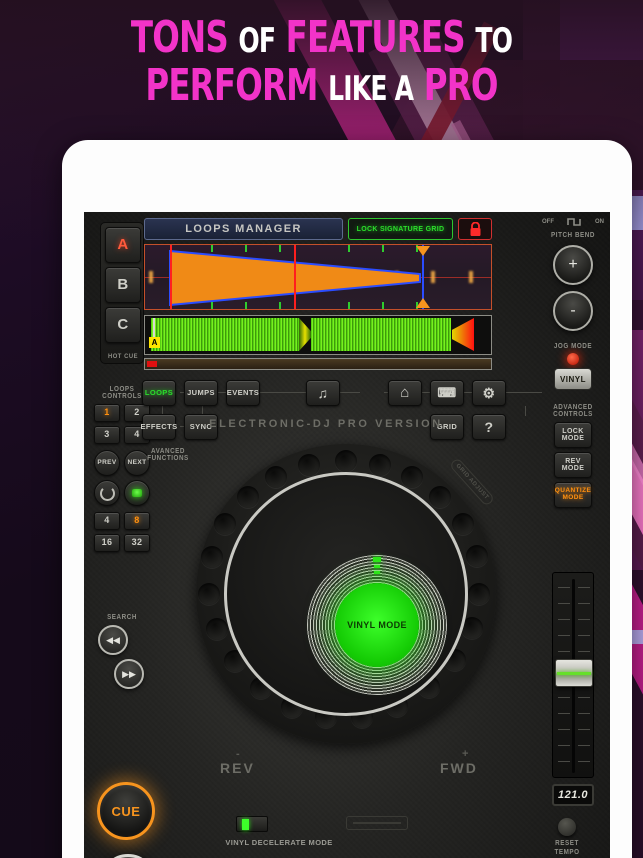 Image resolution: width=643 pixels, height=858 pixels. I want to click on quantize-mode-button: QUANTIZE MODE, so click(573, 495).